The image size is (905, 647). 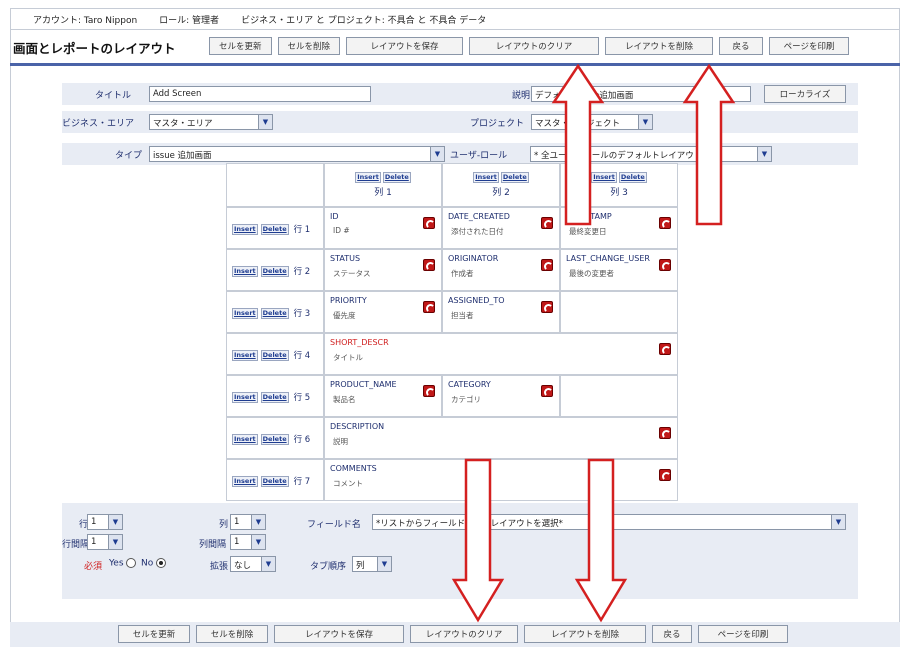 I want to click on column-header: Insert Delete 列 2, so click(x=501, y=185).